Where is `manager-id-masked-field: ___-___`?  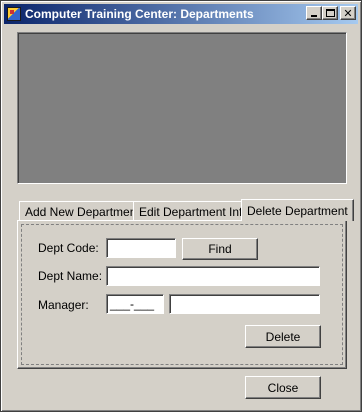 manager-id-masked-field: ___-___ is located at coordinates (135, 304).